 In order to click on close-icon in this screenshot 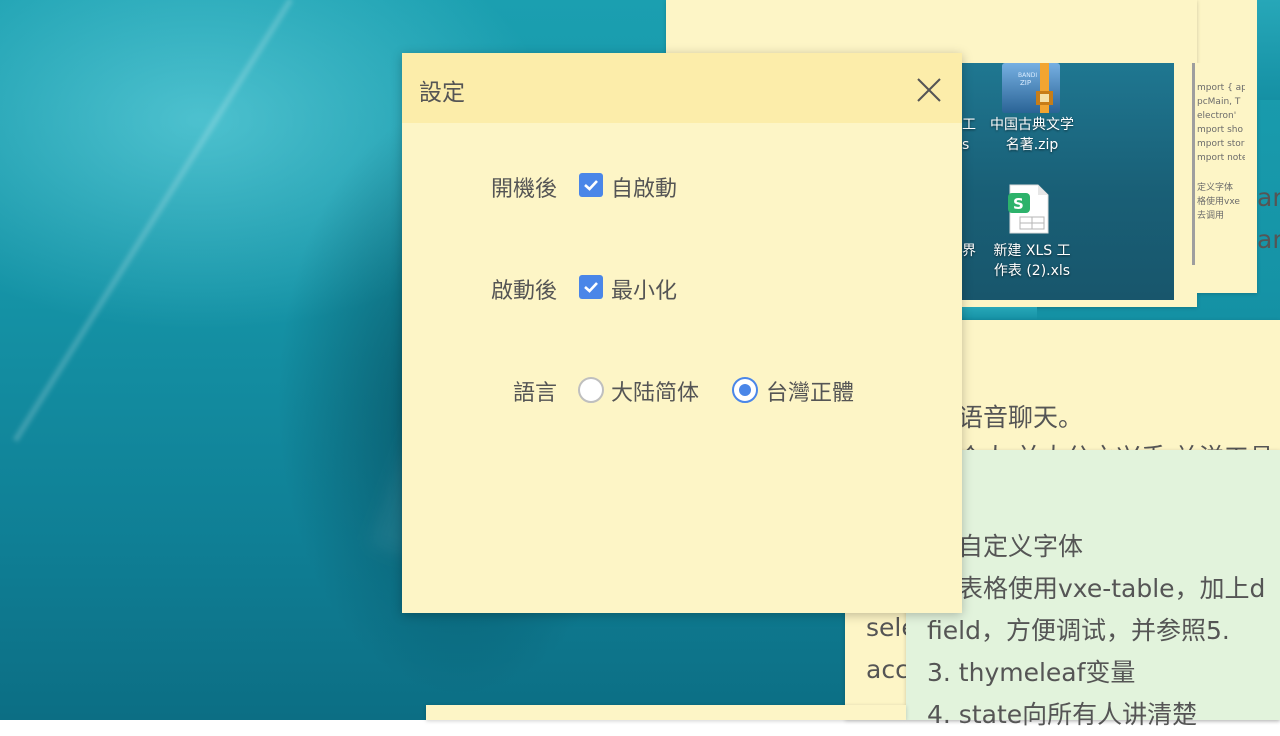, I will do `click(929, 90)`.